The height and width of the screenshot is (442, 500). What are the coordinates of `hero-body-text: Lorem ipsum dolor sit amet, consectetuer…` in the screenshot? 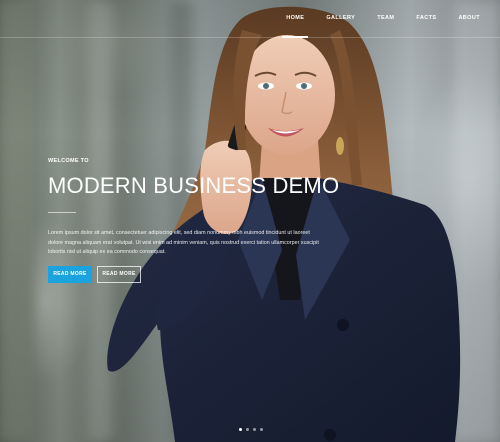 It's located at (183, 243).